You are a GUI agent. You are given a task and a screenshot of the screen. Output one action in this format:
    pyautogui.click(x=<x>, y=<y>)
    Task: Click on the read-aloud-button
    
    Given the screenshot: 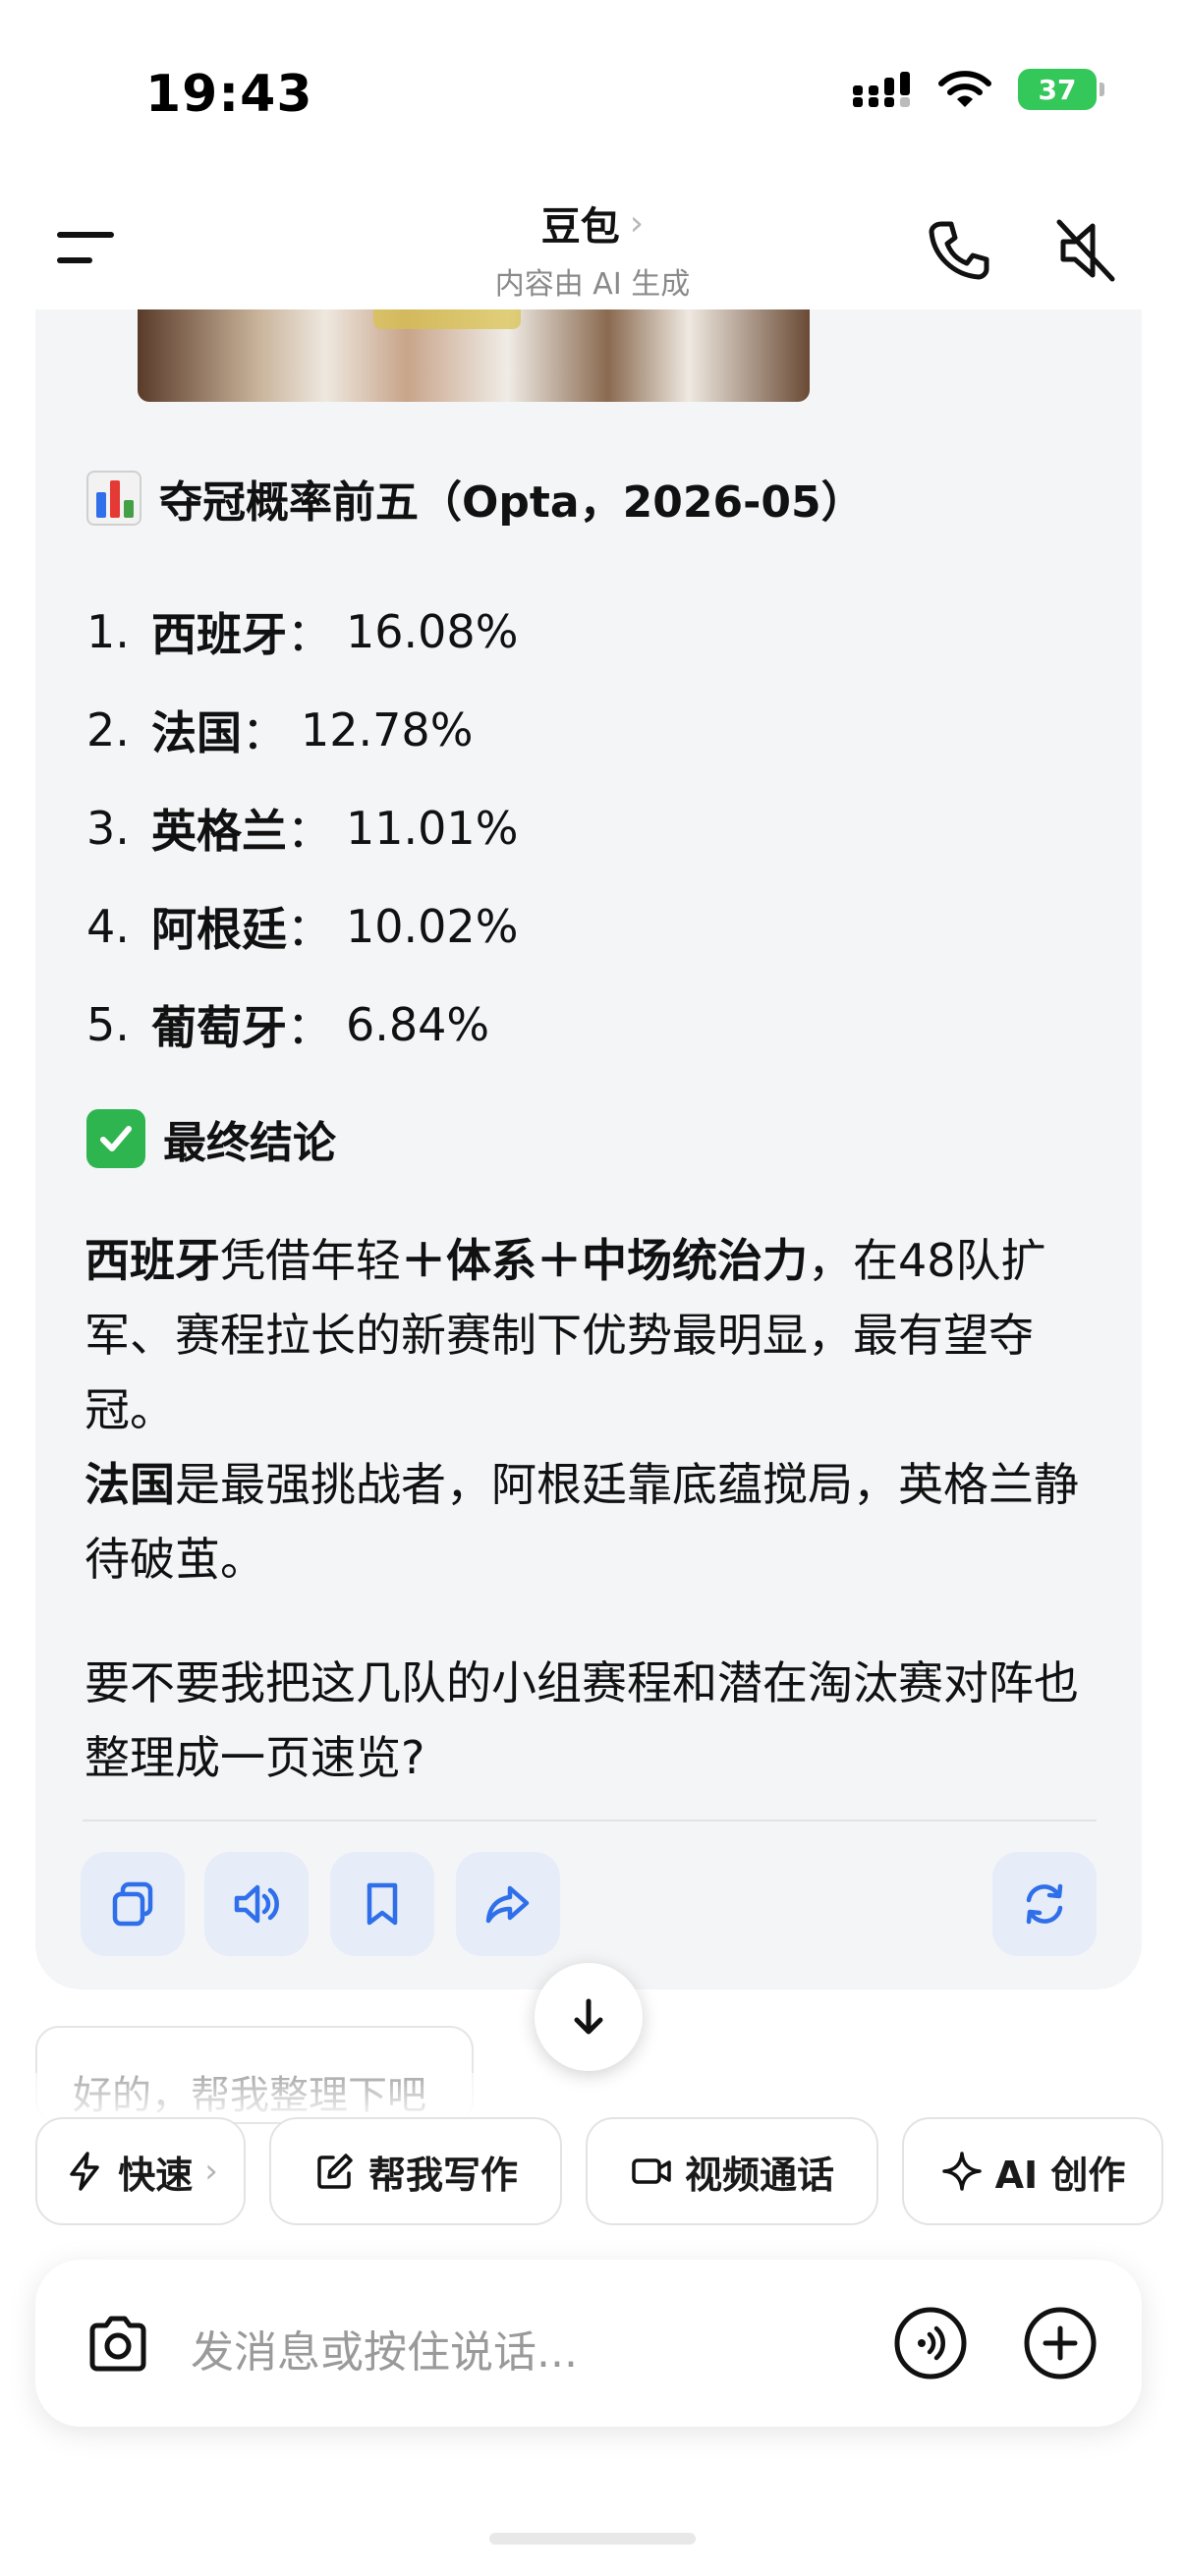 What is the action you would take?
    pyautogui.click(x=256, y=1904)
    